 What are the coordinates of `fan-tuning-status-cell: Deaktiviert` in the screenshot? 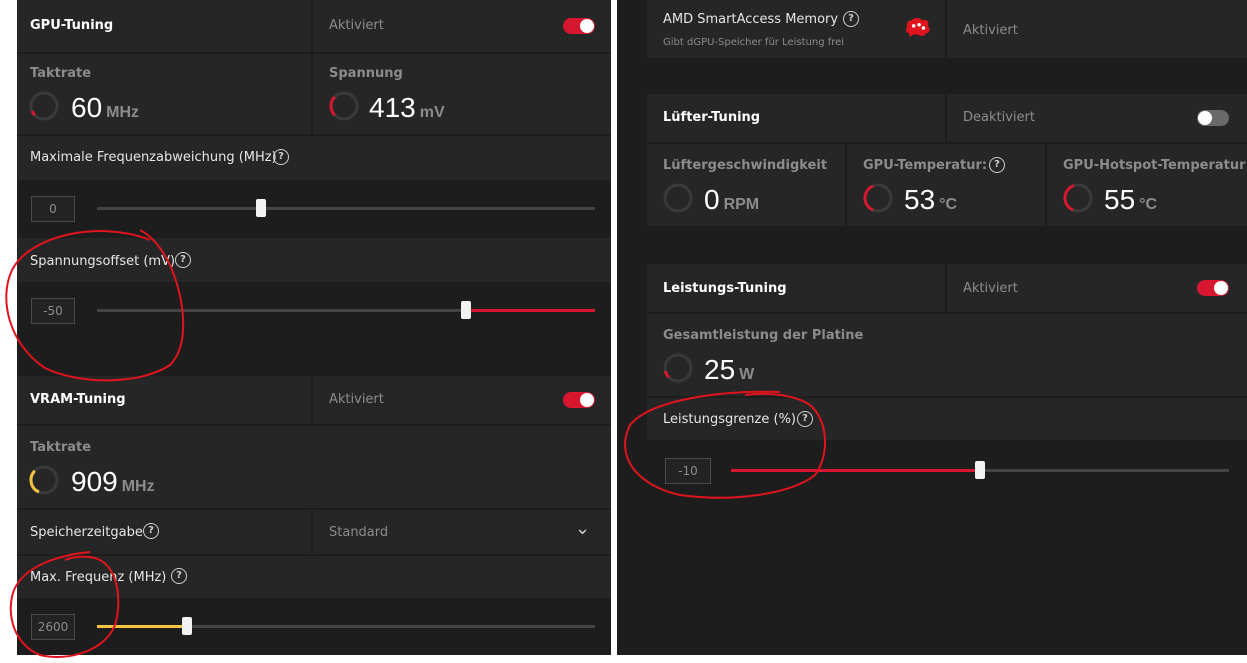 It's located at (1097, 118).